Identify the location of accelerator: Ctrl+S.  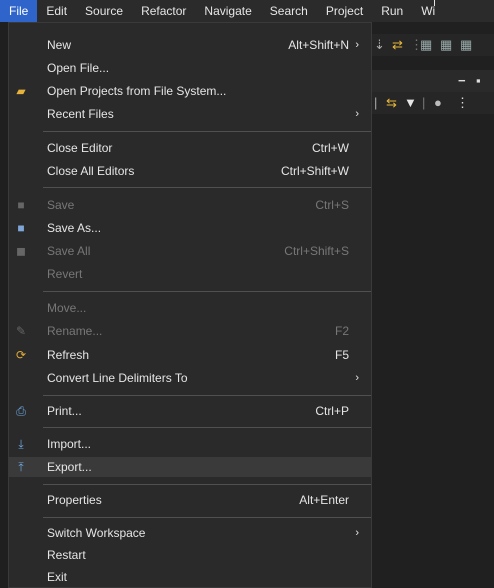
(332, 205).